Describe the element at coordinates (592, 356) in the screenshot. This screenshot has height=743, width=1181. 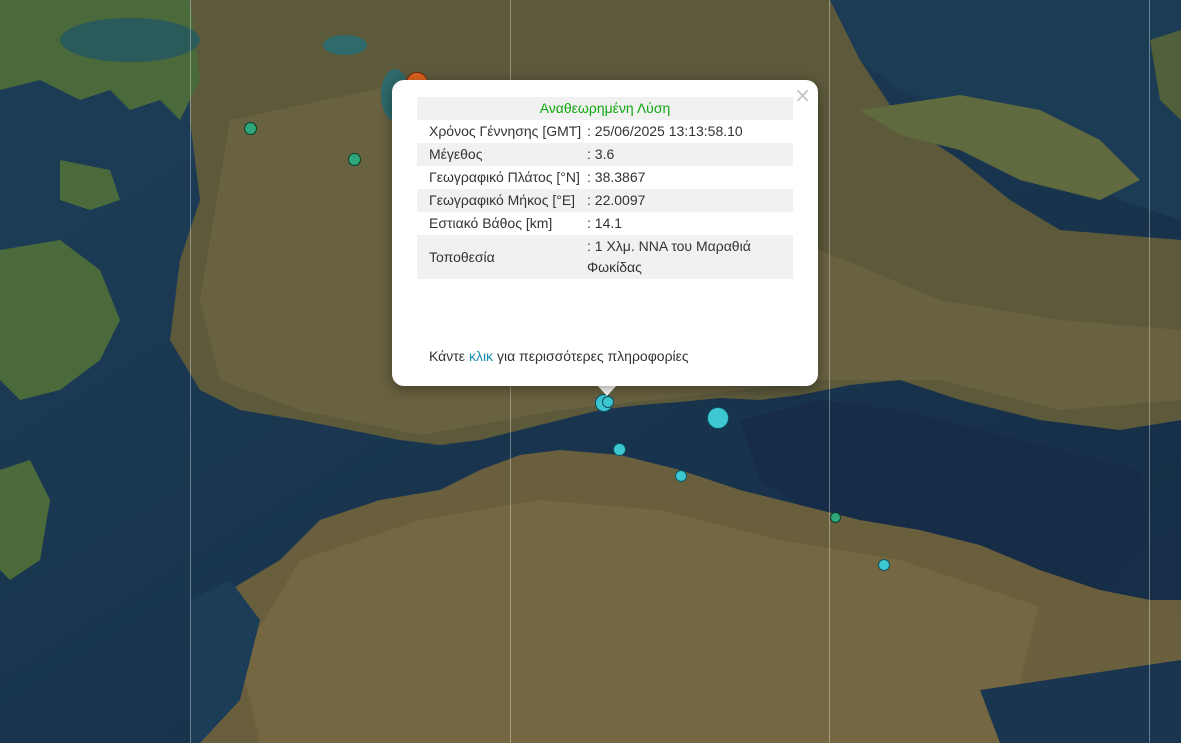
I see `footer-suffix: για περισσότερες πληροφορίες` at that location.